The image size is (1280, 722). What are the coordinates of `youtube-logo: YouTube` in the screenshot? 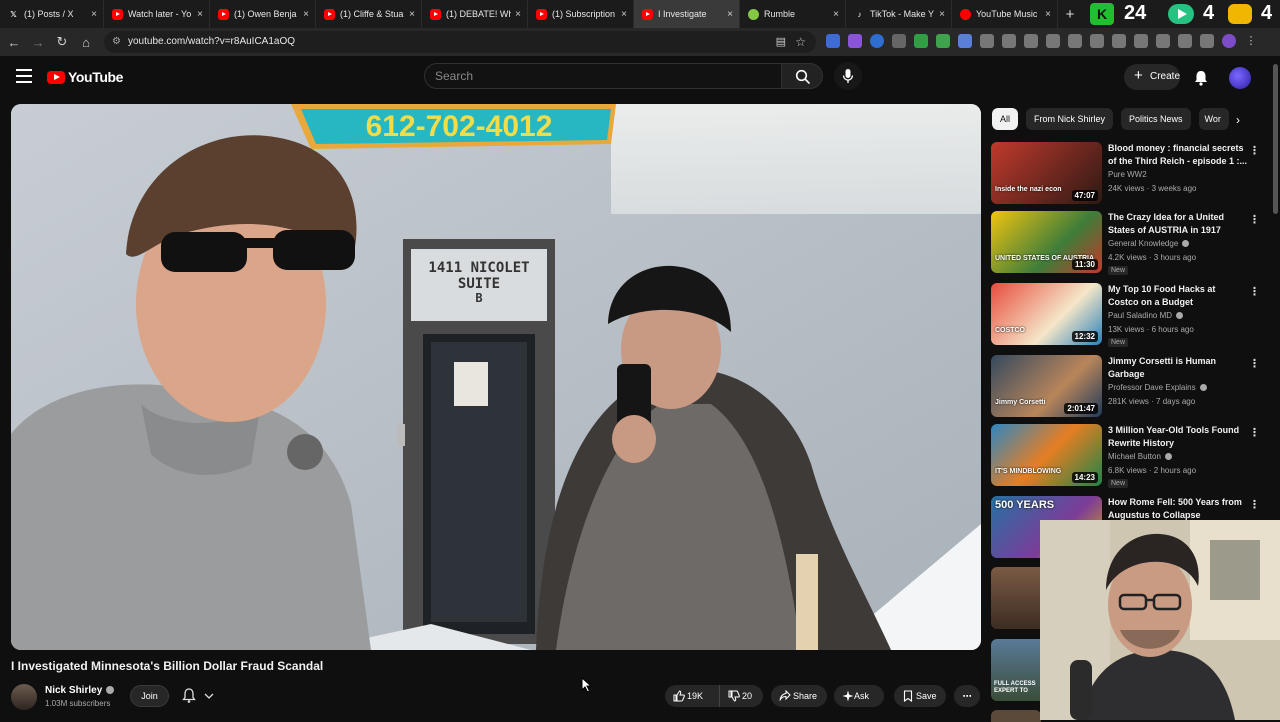 It's located at (85, 77).